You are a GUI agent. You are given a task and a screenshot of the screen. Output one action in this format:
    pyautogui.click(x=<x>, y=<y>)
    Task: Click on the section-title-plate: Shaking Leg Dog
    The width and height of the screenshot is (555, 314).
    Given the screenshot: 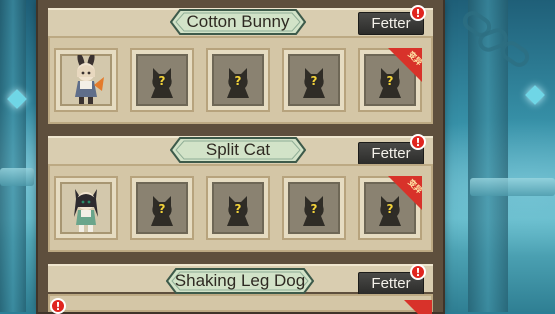 What is the action you would take?
    pyautogui.click(x=240, y=281)
    